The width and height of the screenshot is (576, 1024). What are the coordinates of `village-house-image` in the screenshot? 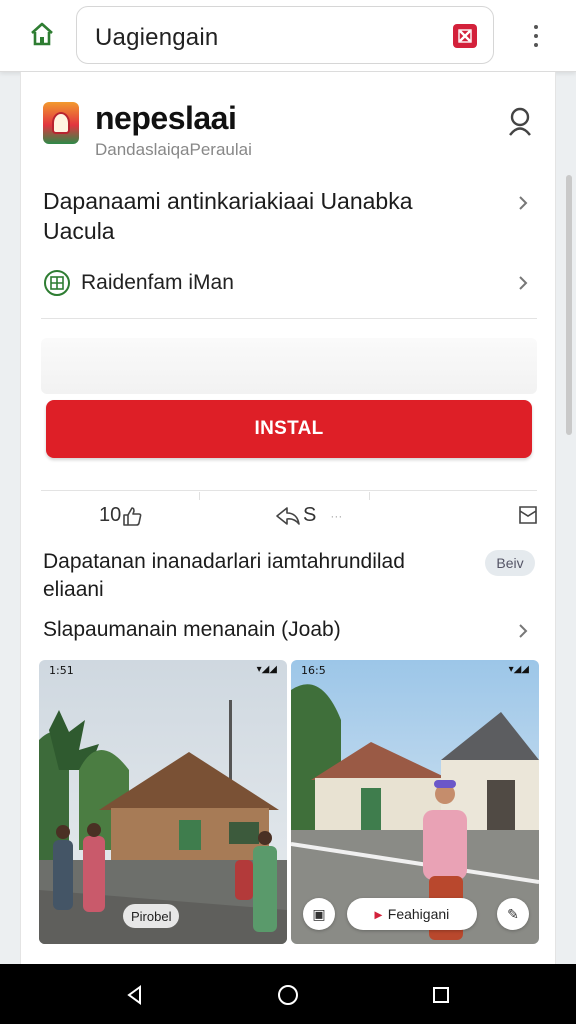 It's located at (163, 802).